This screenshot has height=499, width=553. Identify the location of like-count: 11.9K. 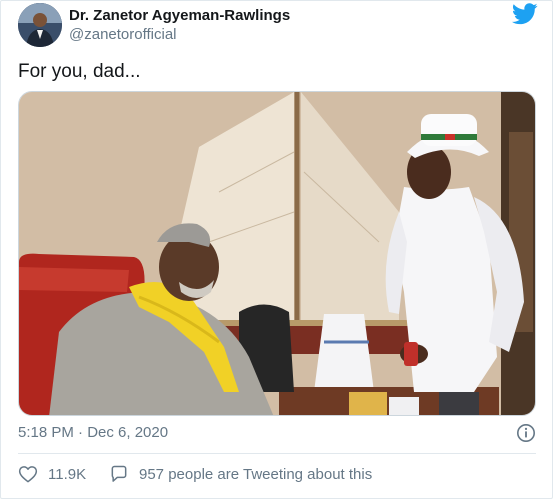
(67, 474).